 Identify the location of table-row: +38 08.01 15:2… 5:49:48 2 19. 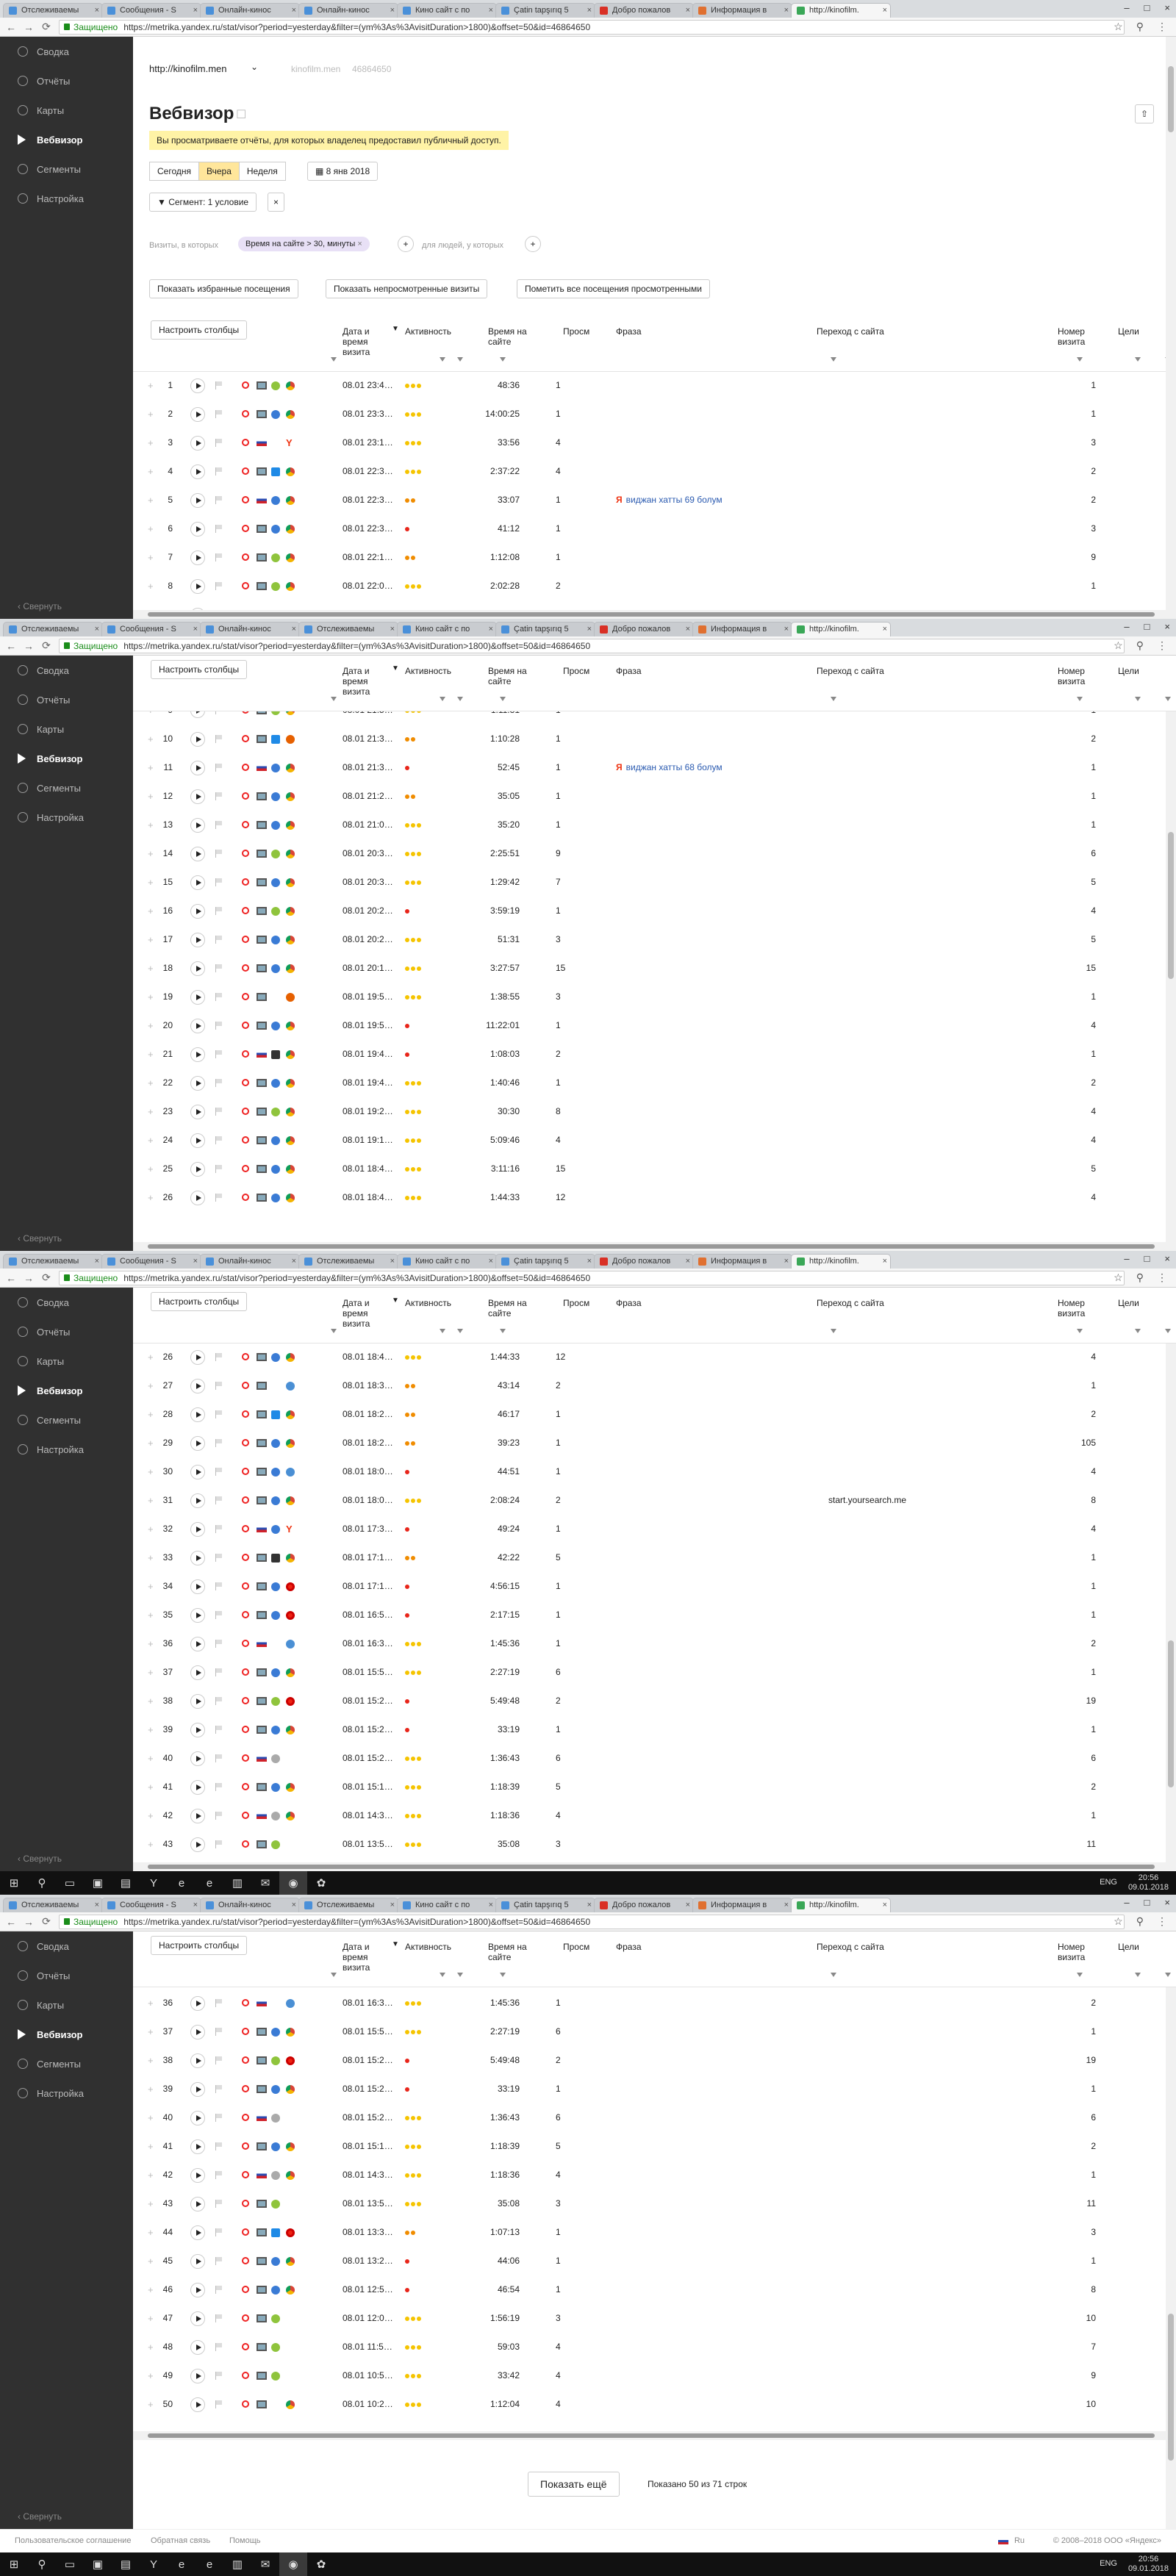
(654, 2061).